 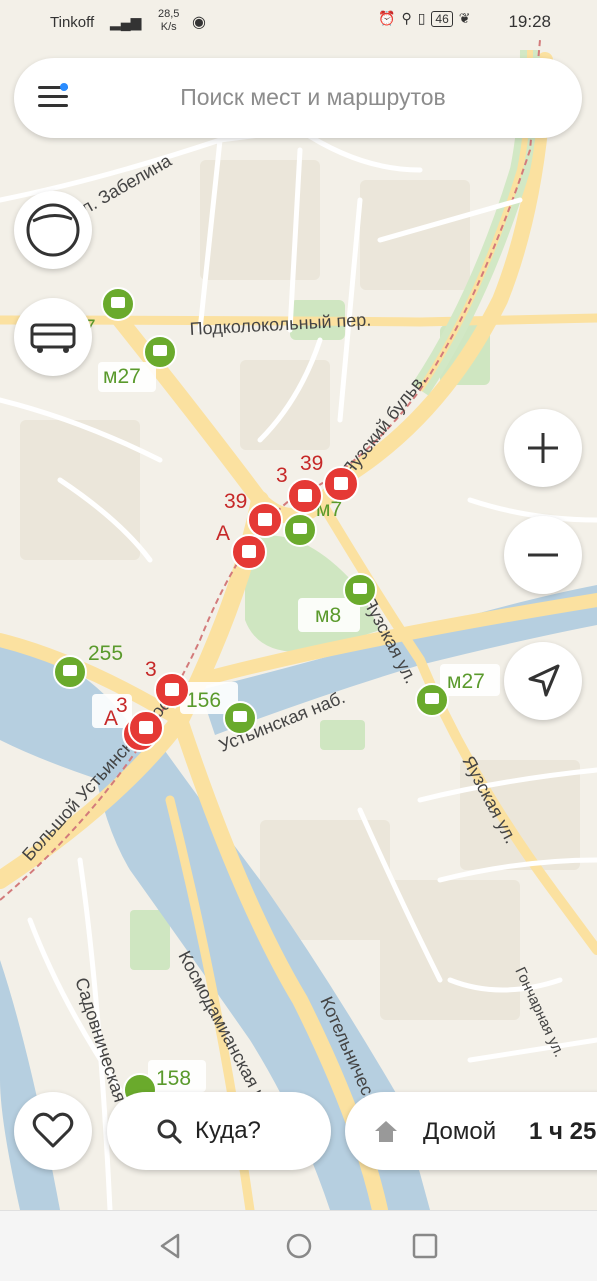 I want to click on data-saver-icon: ◉, so click(x=199, y=22).